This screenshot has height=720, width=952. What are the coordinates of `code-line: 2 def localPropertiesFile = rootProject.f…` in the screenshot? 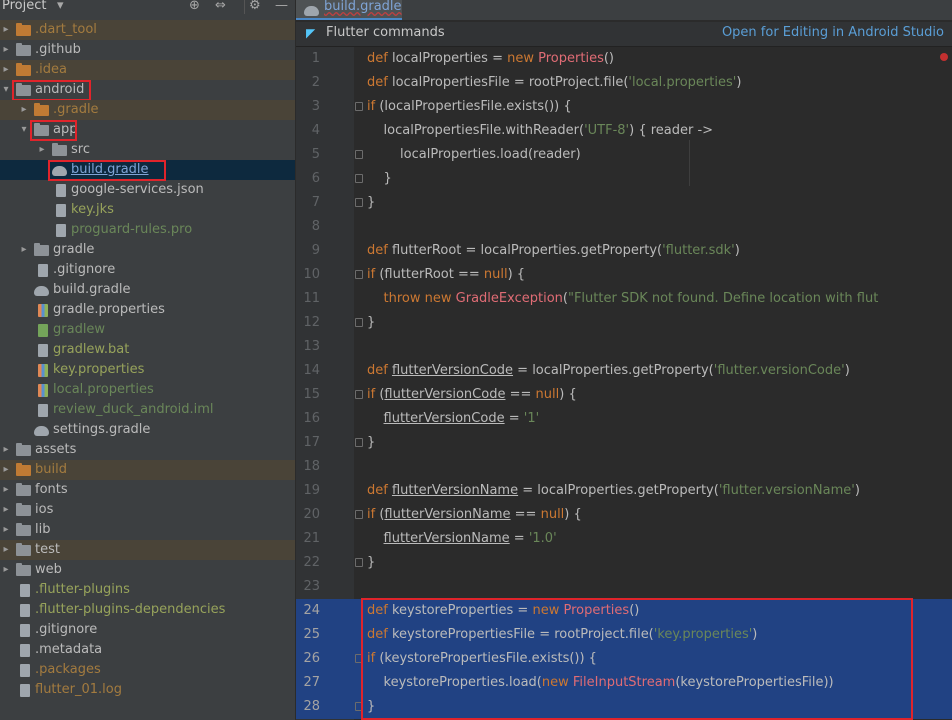 It's located at (624, 83).